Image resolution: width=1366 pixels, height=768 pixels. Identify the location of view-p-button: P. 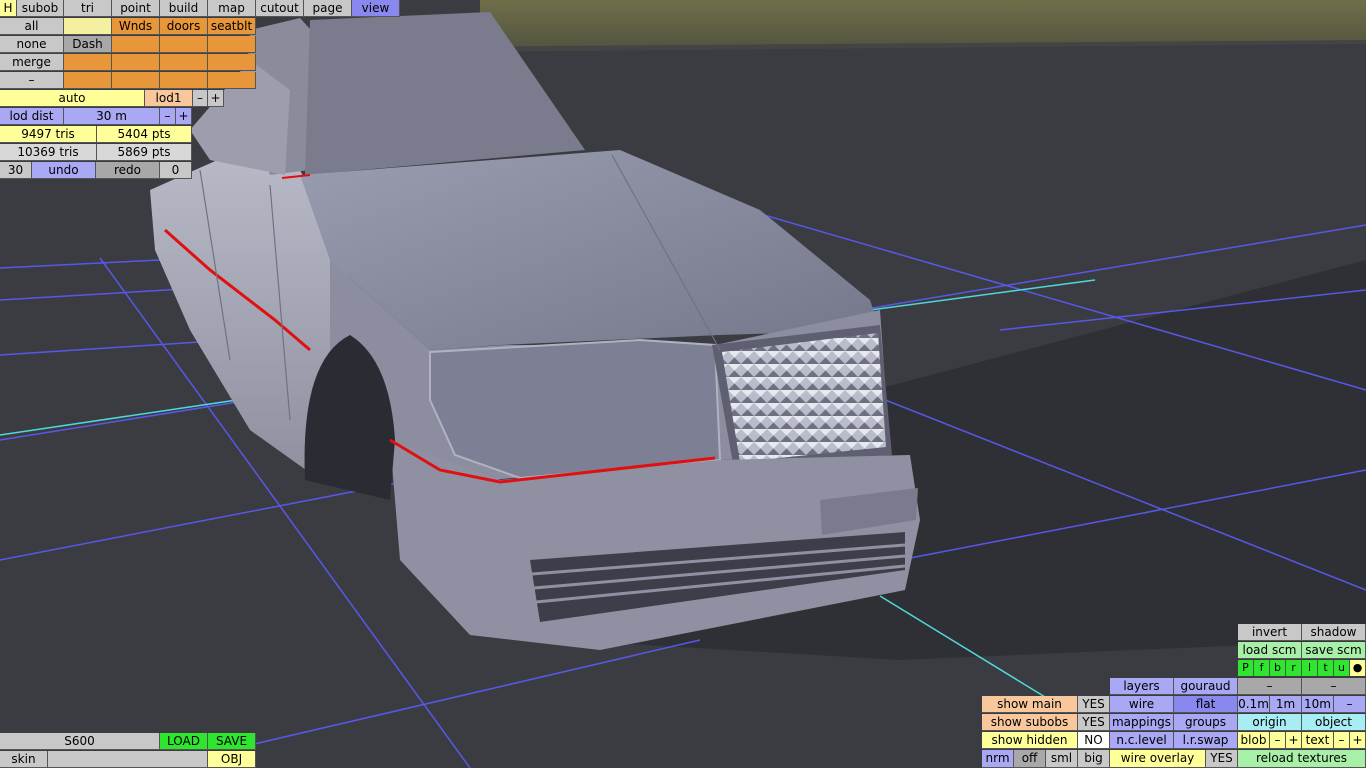
(1246, 668).